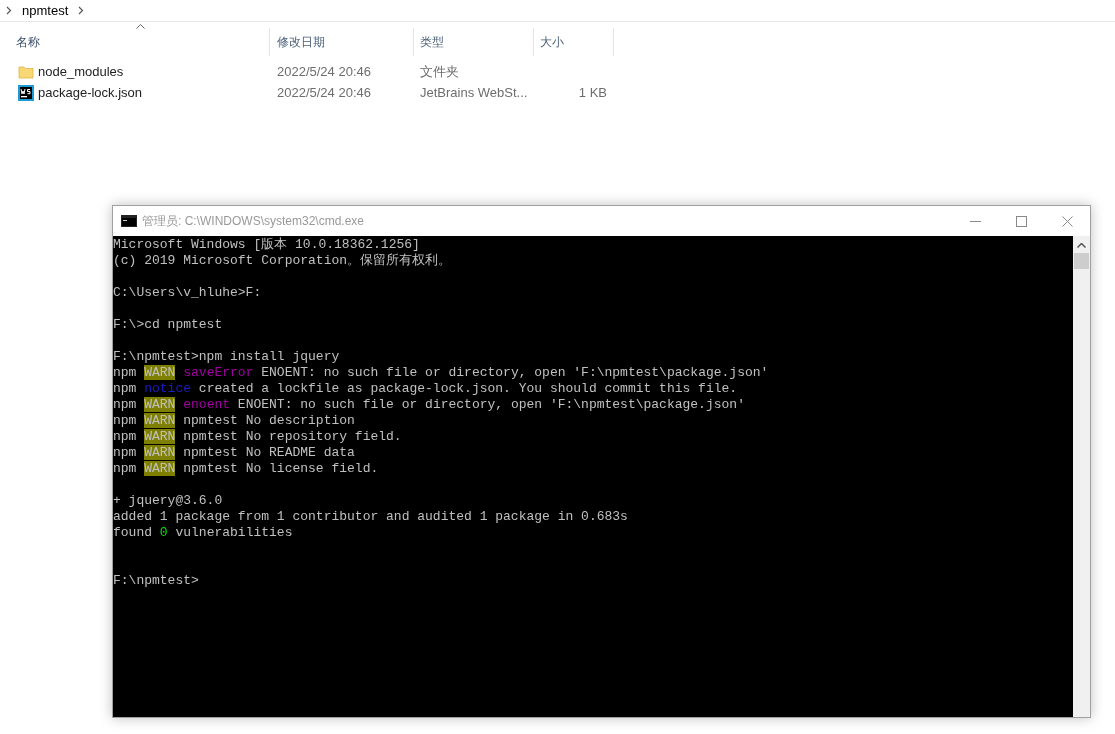  What do you see at coordinates (26, 92) in the screenshot?
I see `app-file-icon` at bounding box center [26, 92].